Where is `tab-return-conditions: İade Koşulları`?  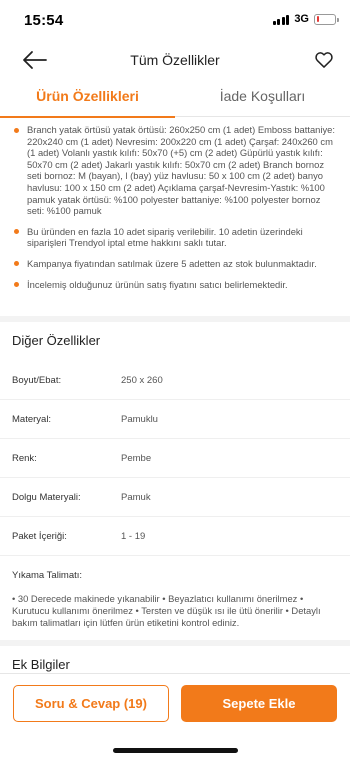 tab-return-conditions: İade Koşulları is located at coordinates (262, 98).